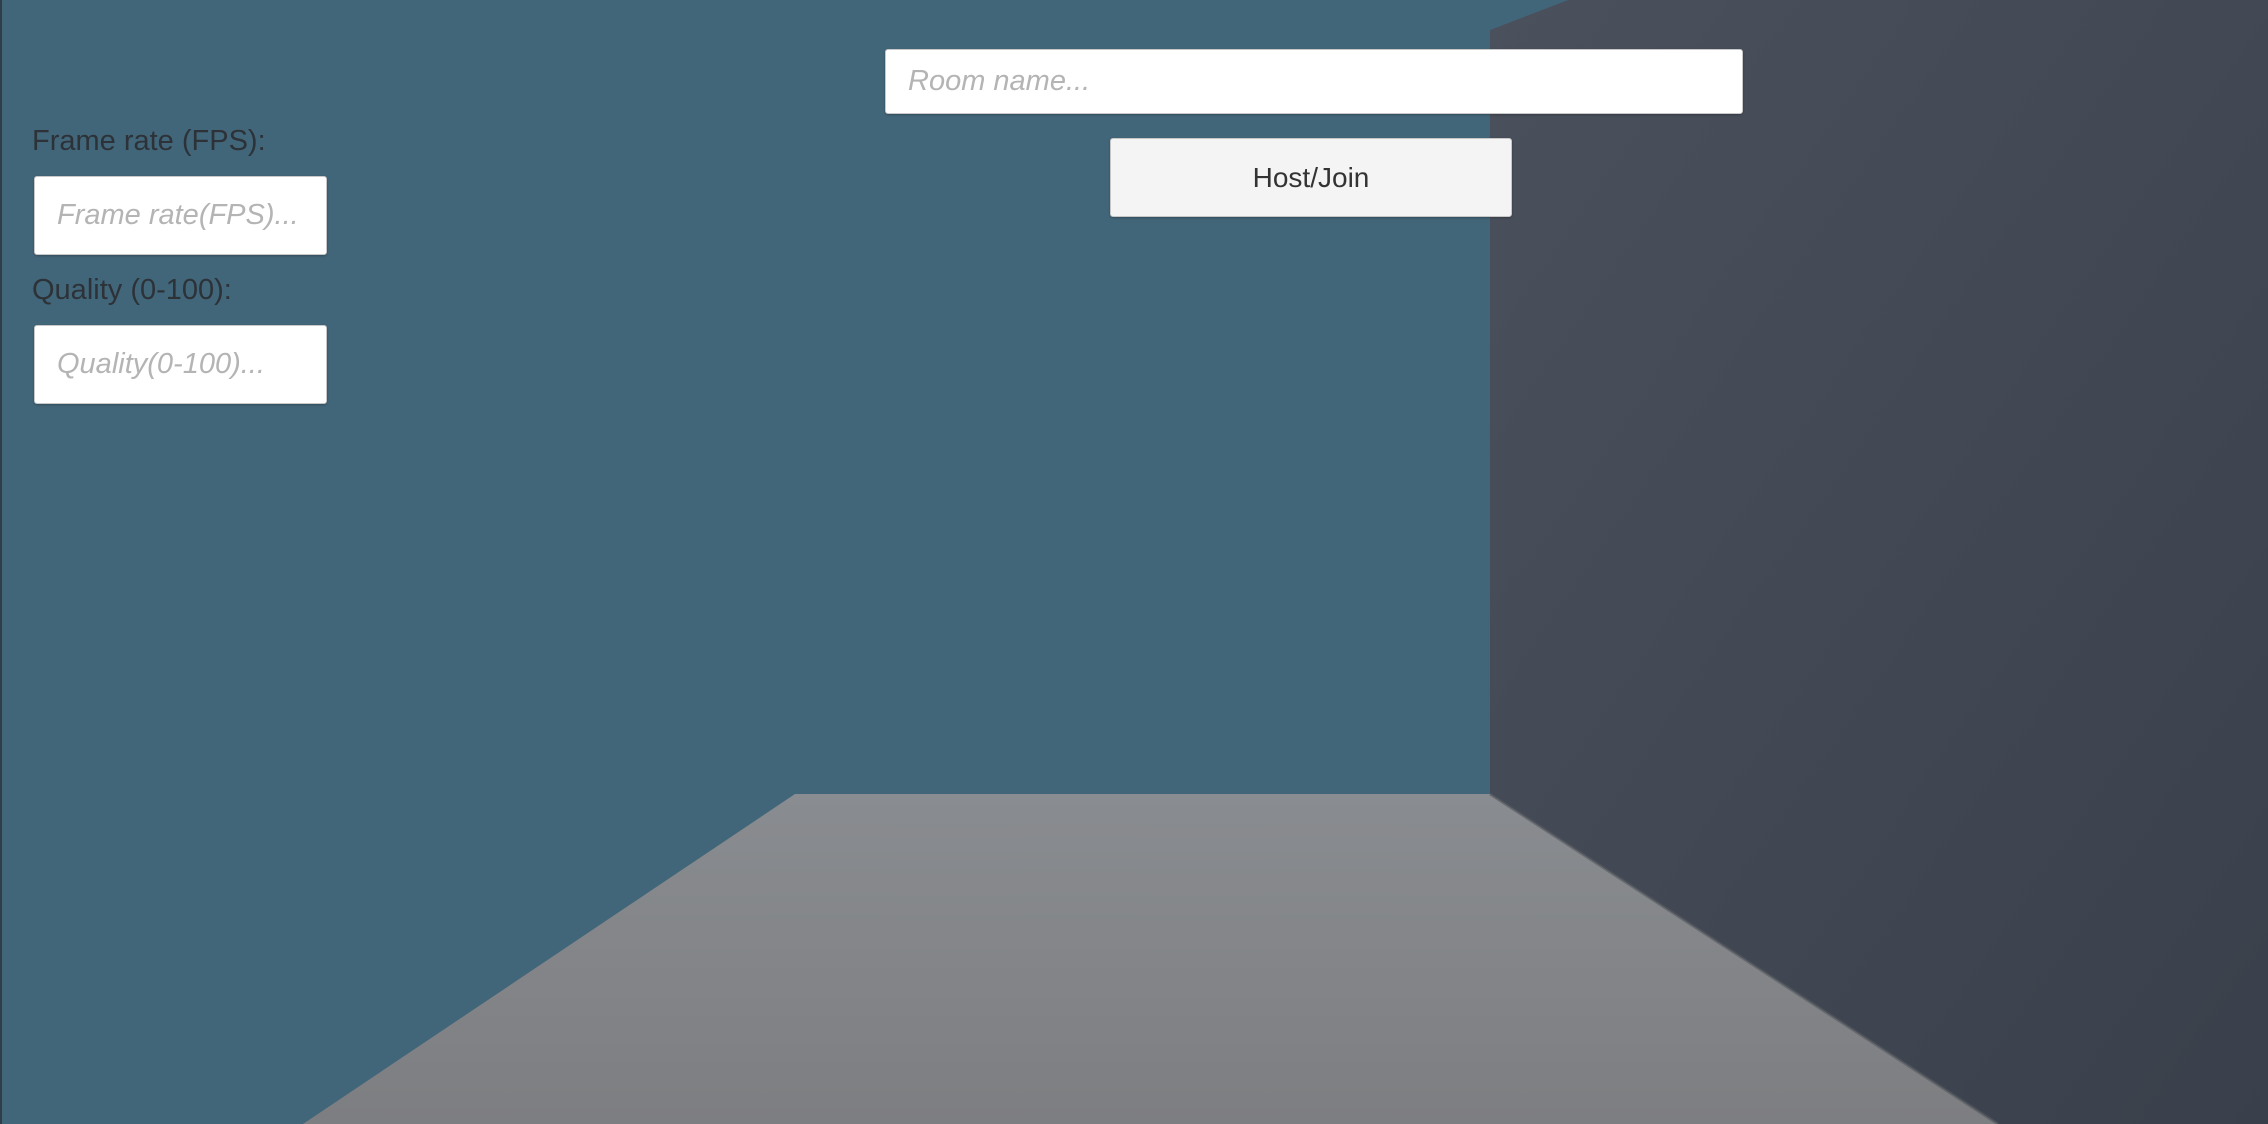 This screenshot has height=1124, width=2268. I want to click on left-border, so click(1, 562).